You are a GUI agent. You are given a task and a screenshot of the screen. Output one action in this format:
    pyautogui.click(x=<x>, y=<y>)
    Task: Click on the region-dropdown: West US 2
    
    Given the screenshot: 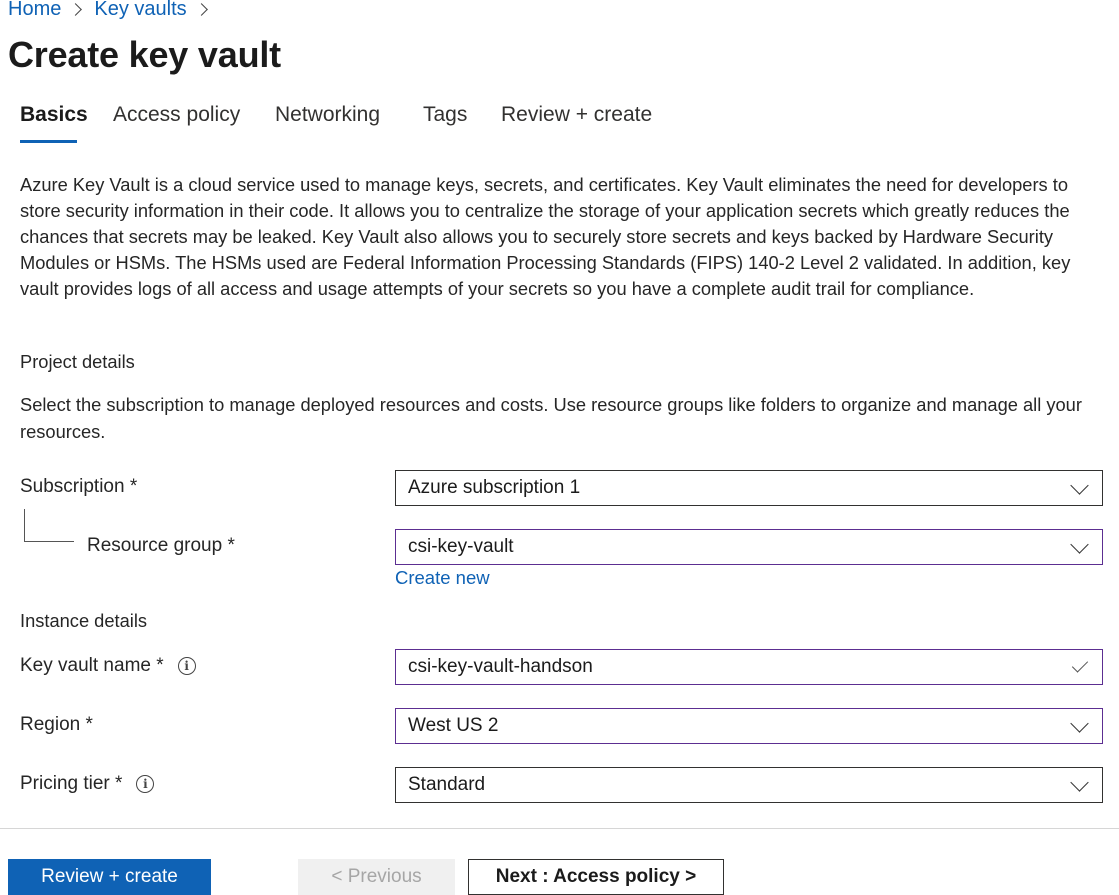 What is the action you would take?
    pyautogui.click(x=749, y=726)
    